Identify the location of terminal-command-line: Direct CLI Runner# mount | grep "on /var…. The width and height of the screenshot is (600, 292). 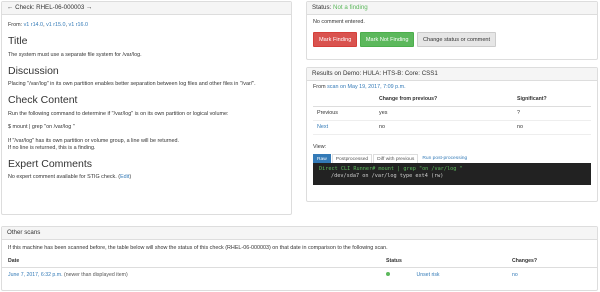
(391, 168).